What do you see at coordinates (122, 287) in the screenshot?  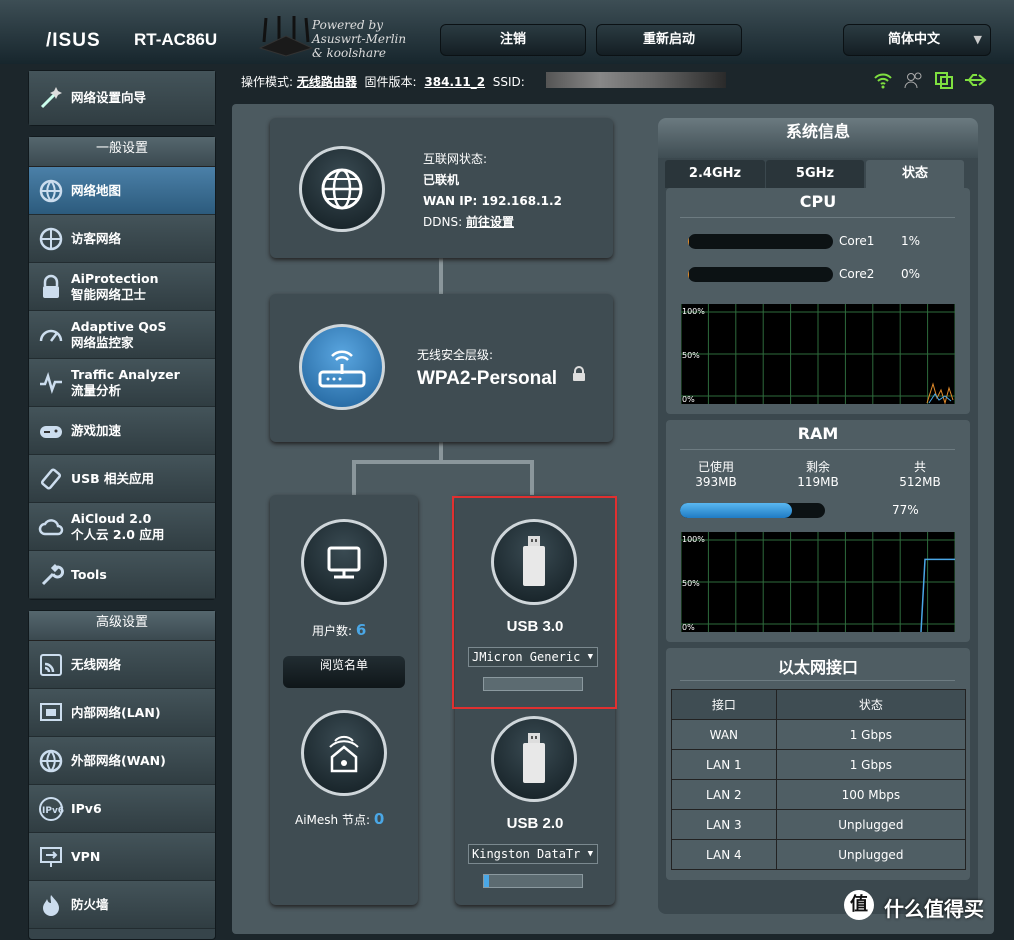 I see `sidebar-item: AiProtection 智能网络卫士` at bounding box center [122, 287].